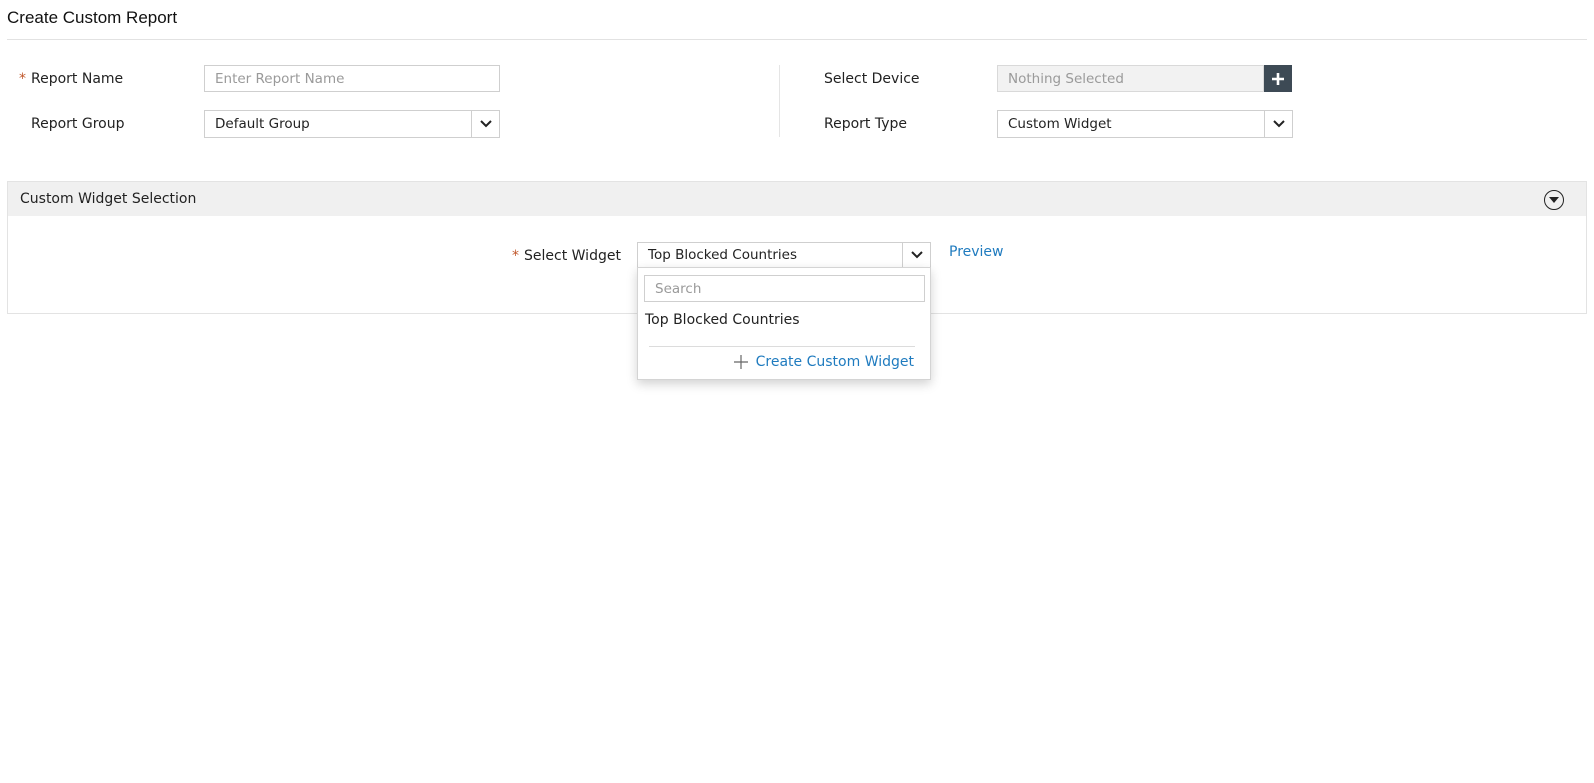 This screenshot has width=1594, height=783. Describe the element at coordinates (262, 124) in the screenshot. I see `report-group-value: Default Group` at that location.